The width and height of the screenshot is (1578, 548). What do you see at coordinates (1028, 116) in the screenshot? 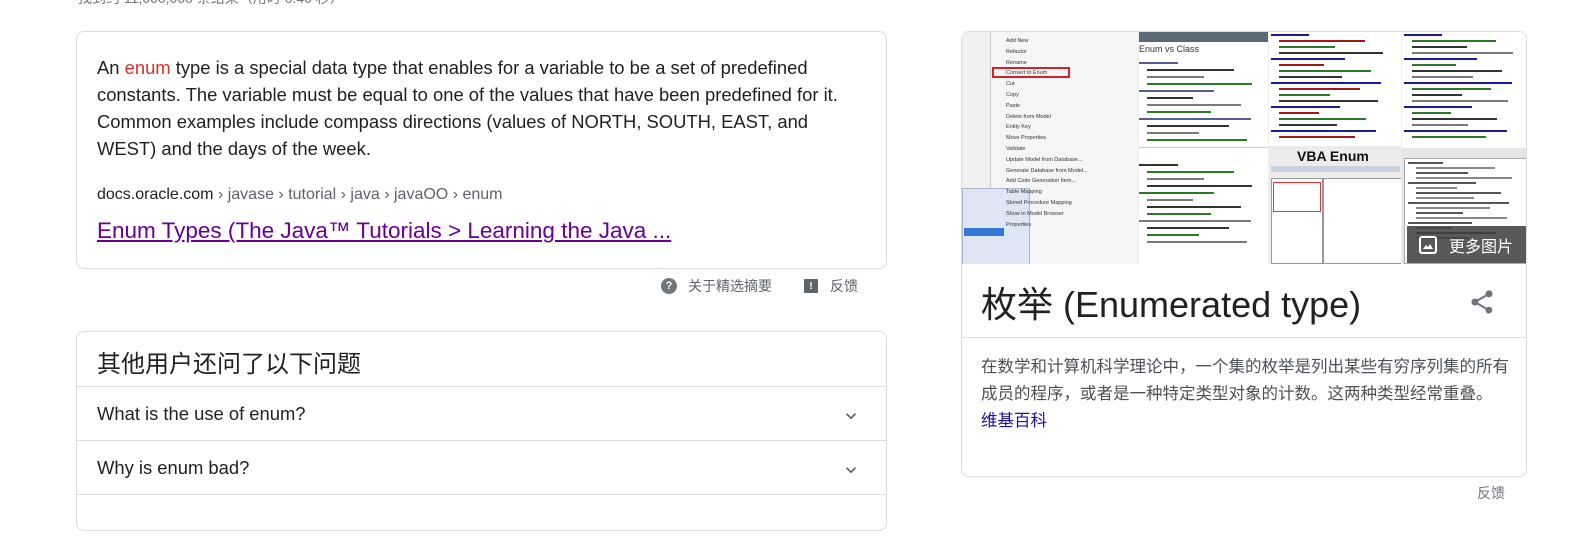
I see `thumb-menu-item: Delete from Model` at bounding box center [1028, 116].